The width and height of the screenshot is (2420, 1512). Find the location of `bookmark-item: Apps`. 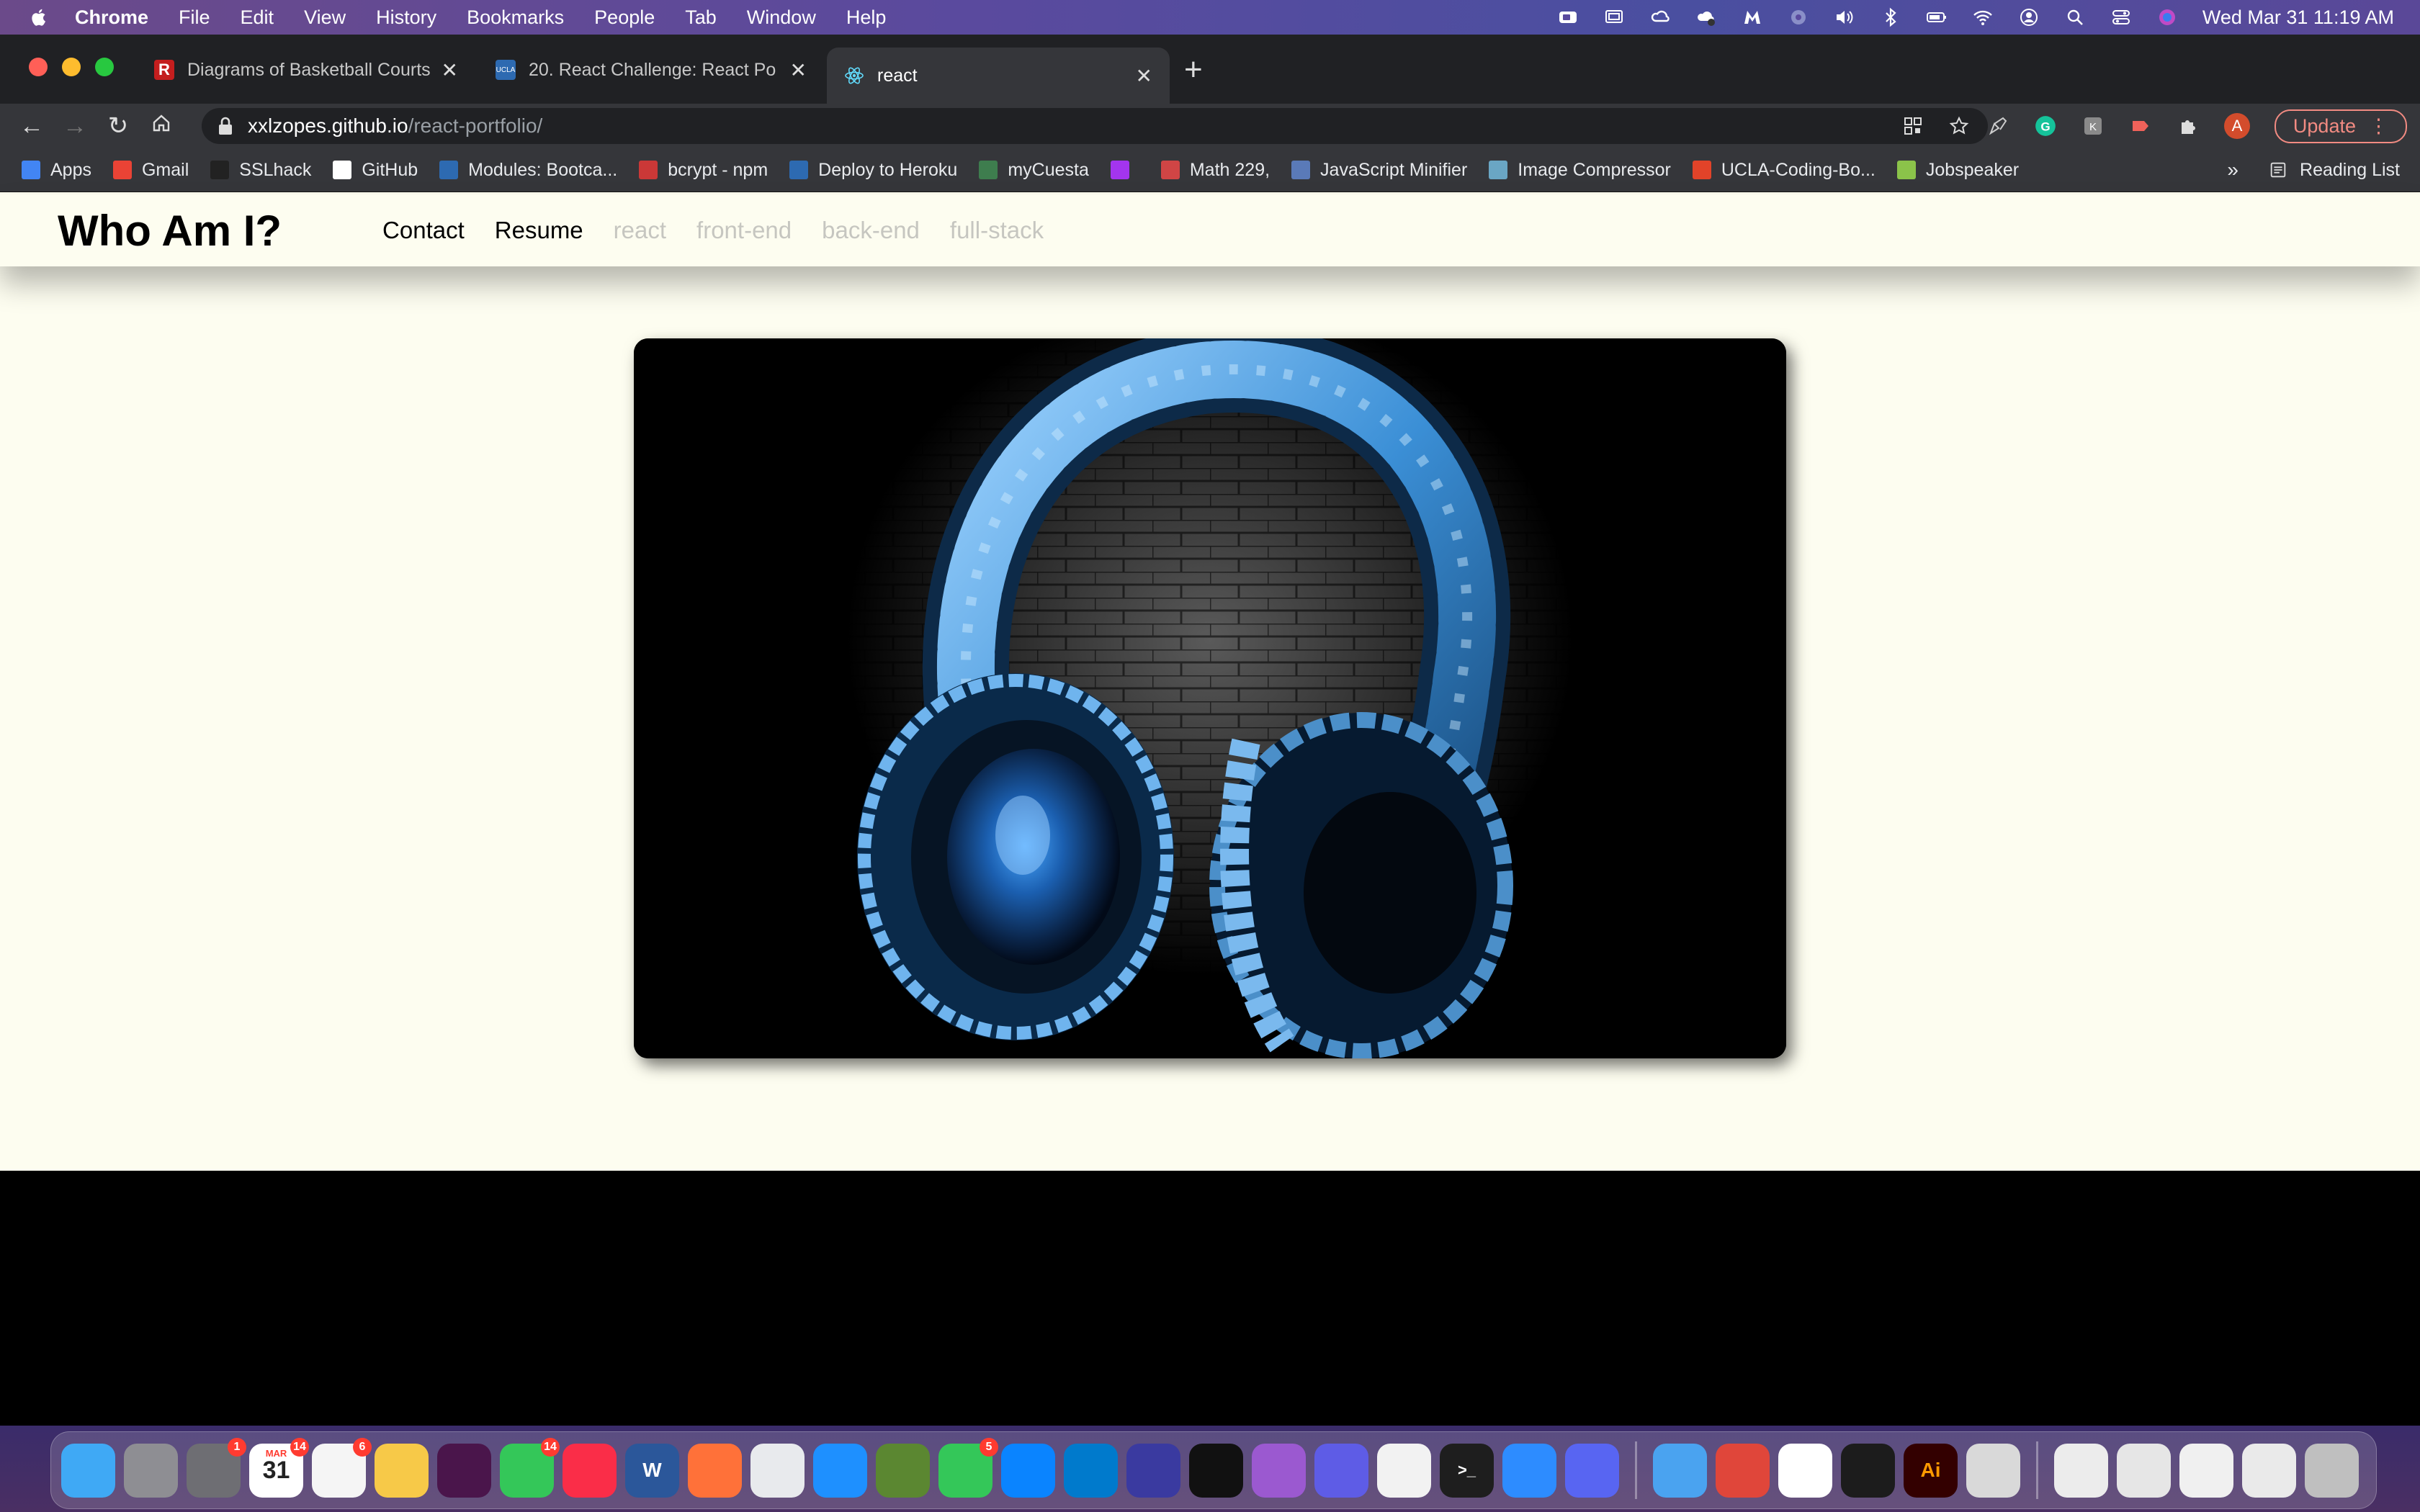

bookmark-item: Apps is located at coordinates (56, 170).